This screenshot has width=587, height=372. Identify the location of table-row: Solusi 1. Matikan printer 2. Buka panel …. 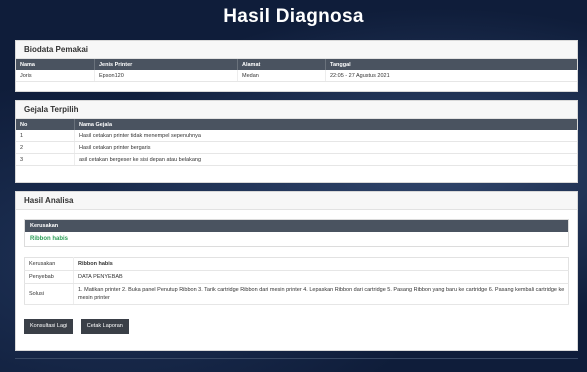
(296, 294).